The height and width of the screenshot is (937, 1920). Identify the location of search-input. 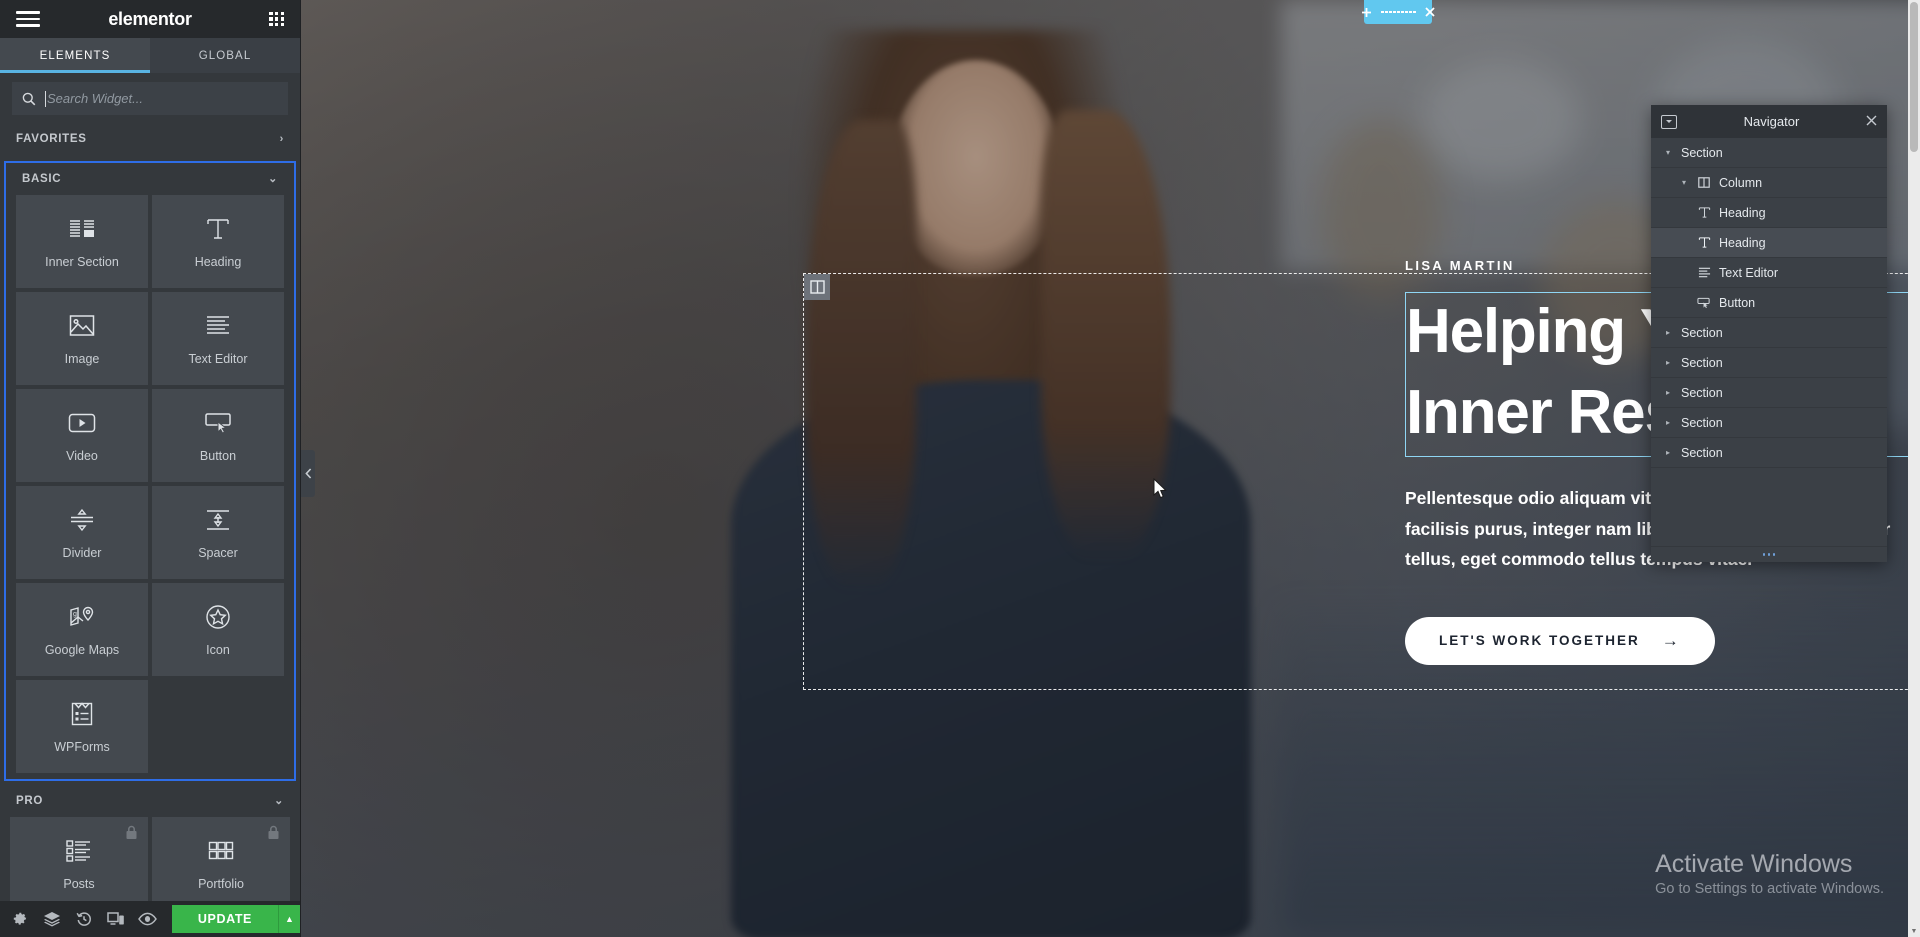
(162, 98).